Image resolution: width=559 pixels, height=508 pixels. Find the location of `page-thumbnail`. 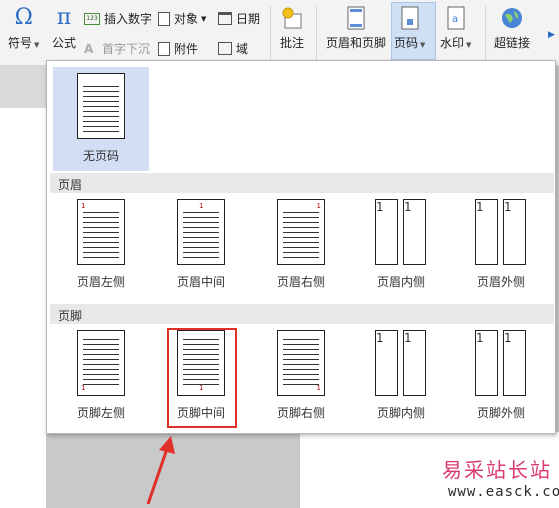

page-thumbnail is located at coordinates (101, 106).